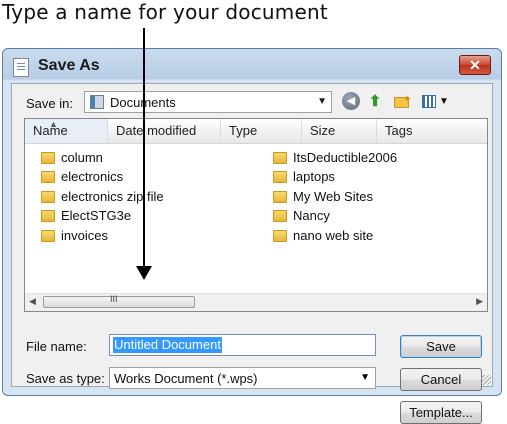 This screenshot has height=424, width=507. Describe the element at coordinates (351, 101) in the screenshot. I see `back-icon: ◀` at that location.